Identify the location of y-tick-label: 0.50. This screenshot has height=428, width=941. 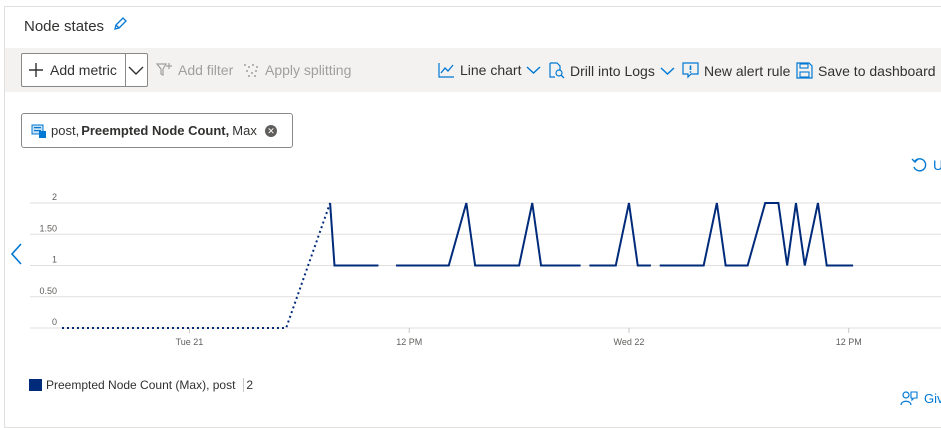
(48, 291).